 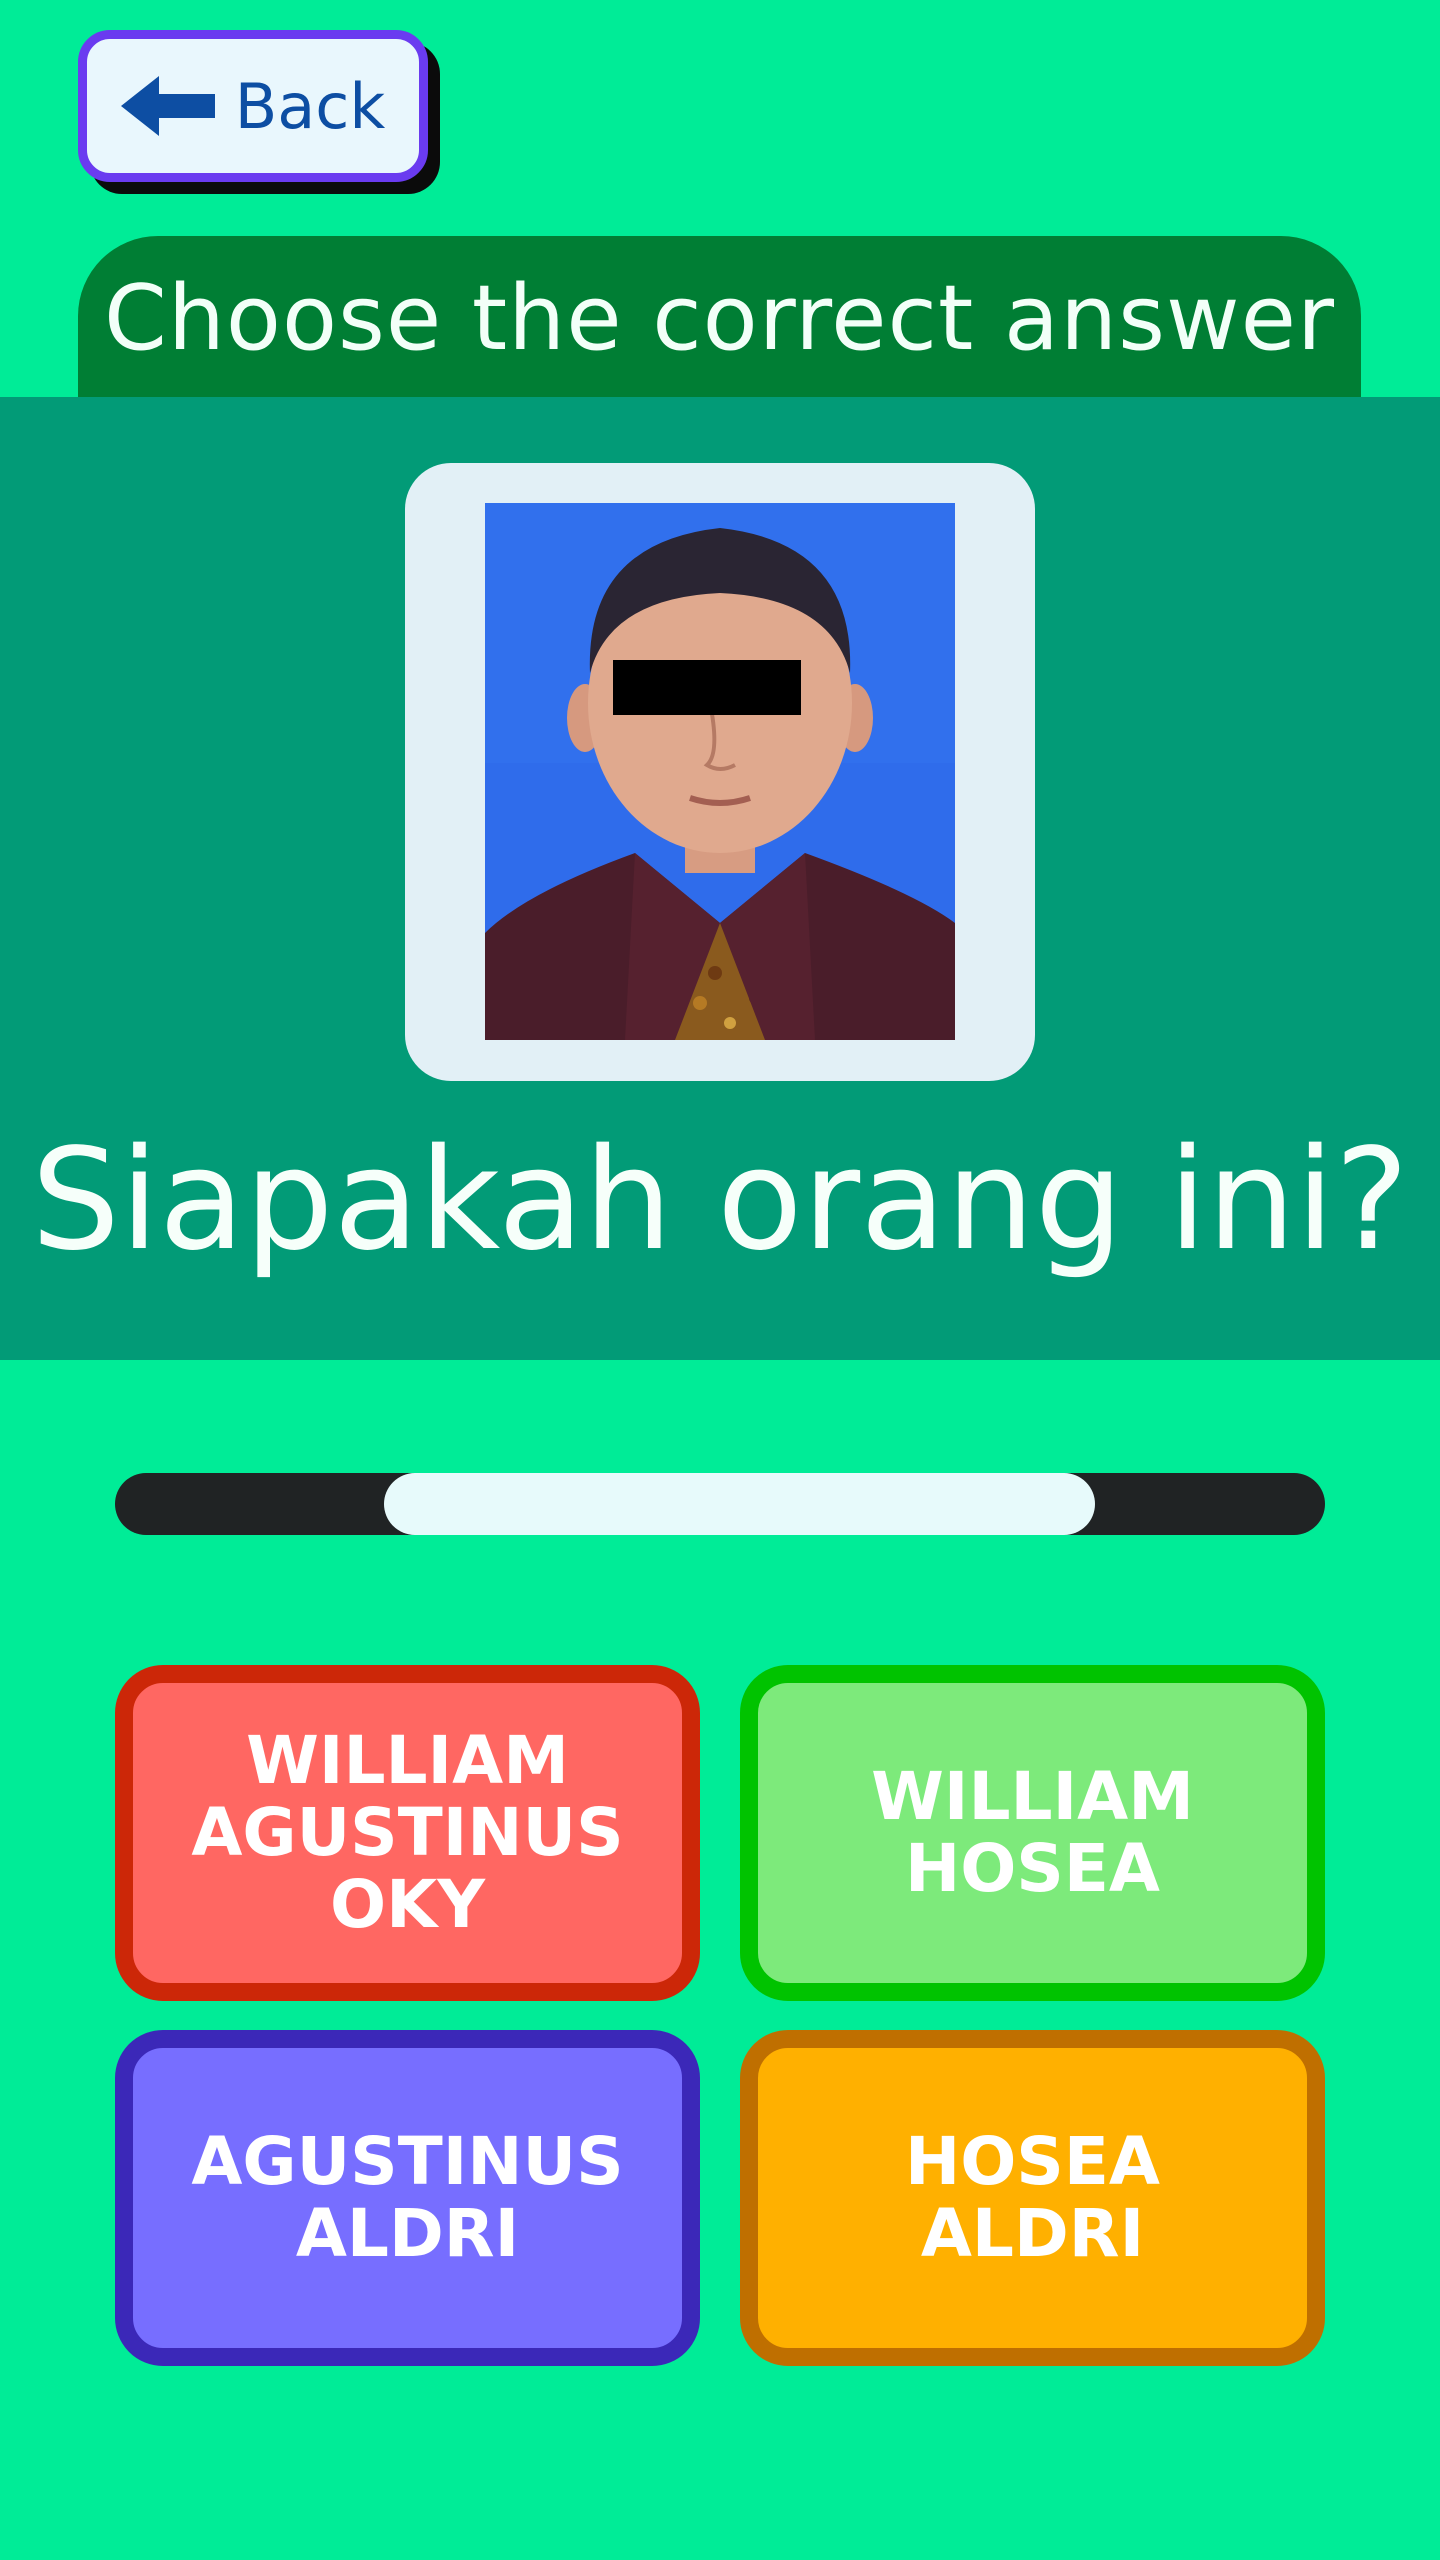 I want to click on answer-option-3-label: AGUSTINUS ALDRI, so click(x=407, y=2197).